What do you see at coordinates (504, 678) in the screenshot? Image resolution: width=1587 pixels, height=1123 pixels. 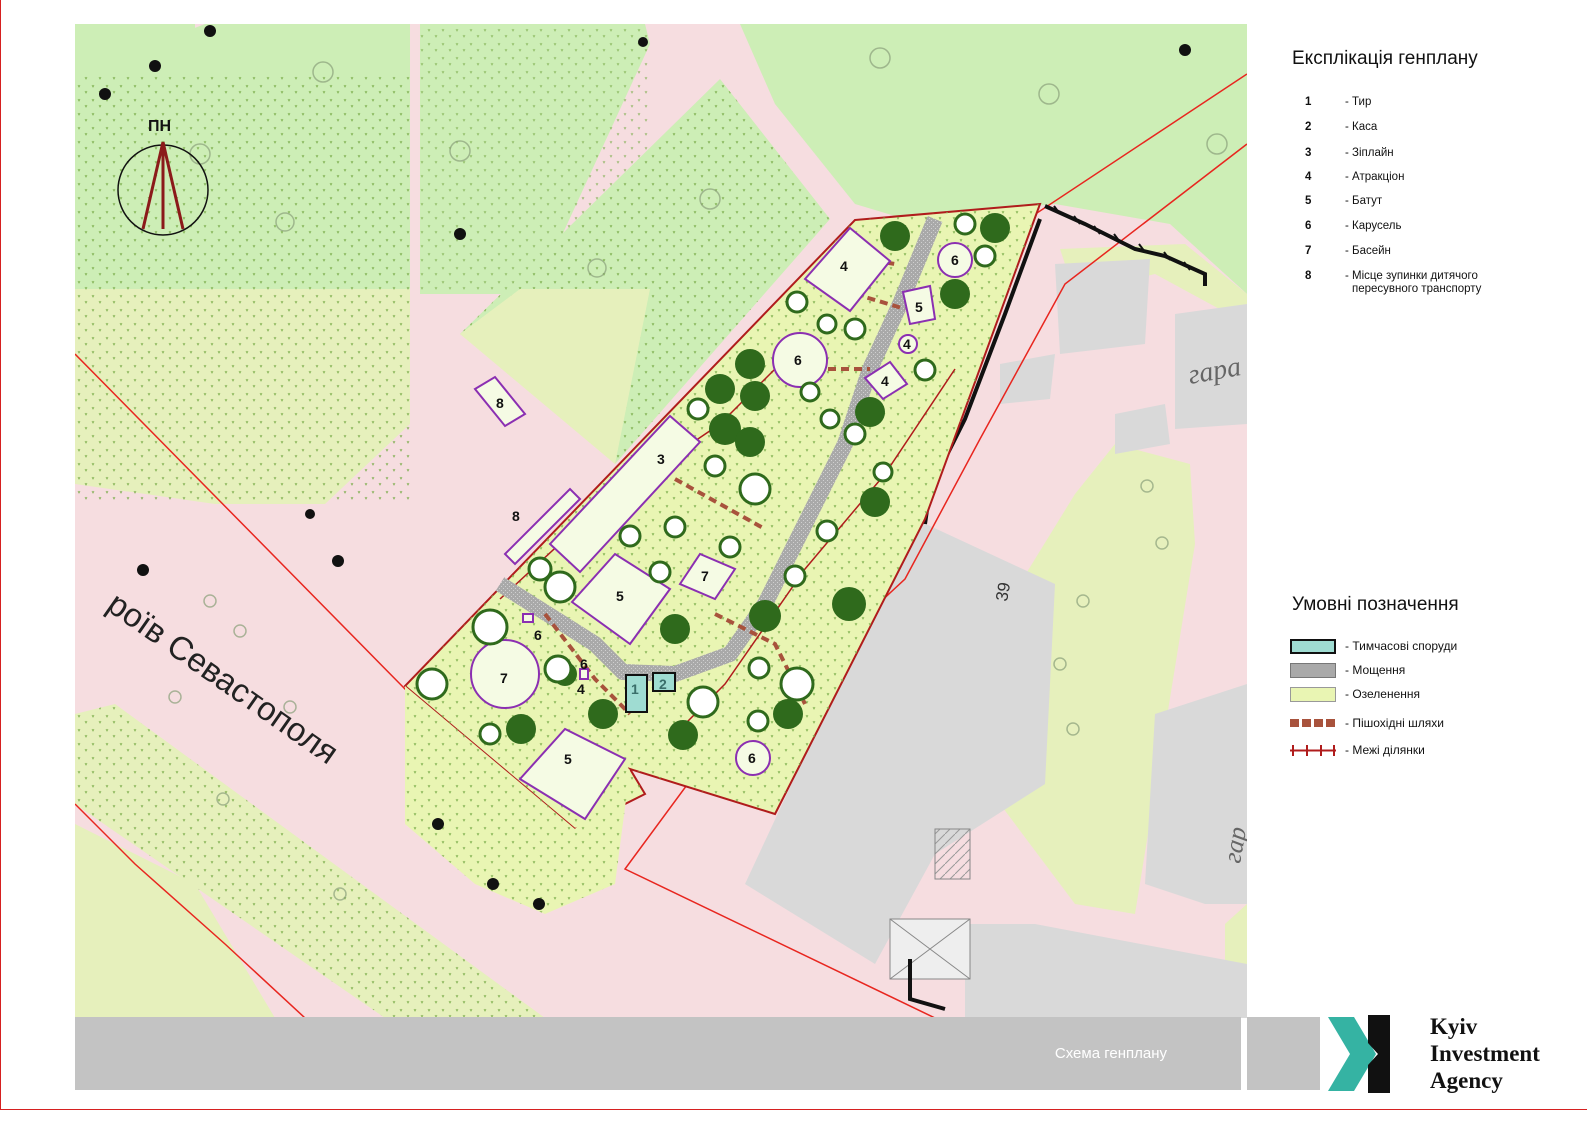 I see `label-pool-big: 7` at bounding box center [504, 678].